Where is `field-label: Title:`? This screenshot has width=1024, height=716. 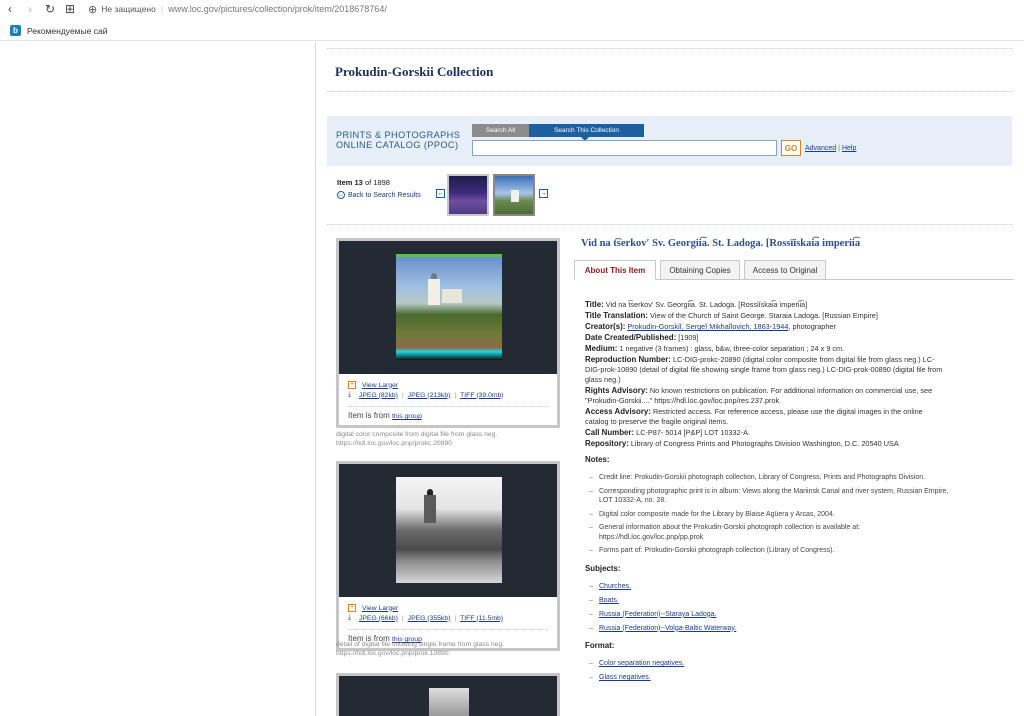 field-label: Title: is located at coordinates (594, 304).